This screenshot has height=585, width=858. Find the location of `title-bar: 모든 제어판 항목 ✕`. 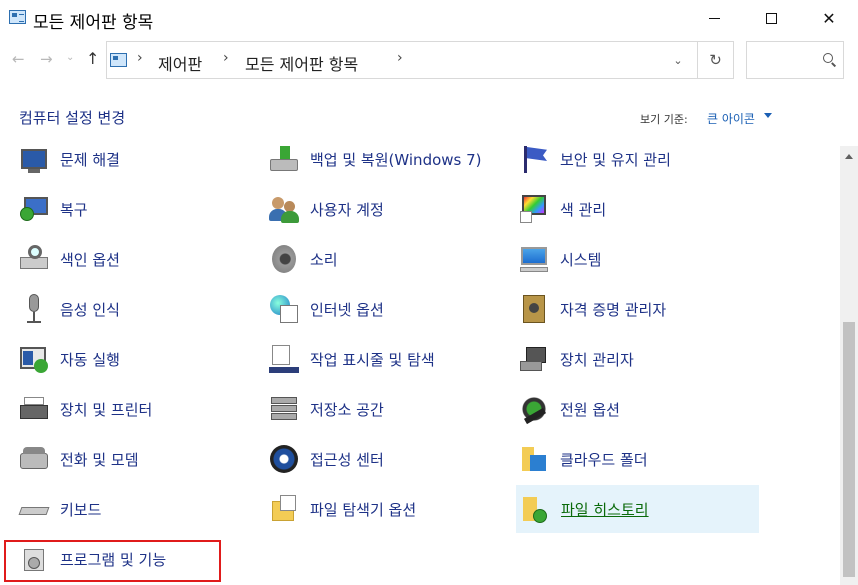

title-bar: 모든 제어판 항목 ✕ is located at coordinates (429, 18).